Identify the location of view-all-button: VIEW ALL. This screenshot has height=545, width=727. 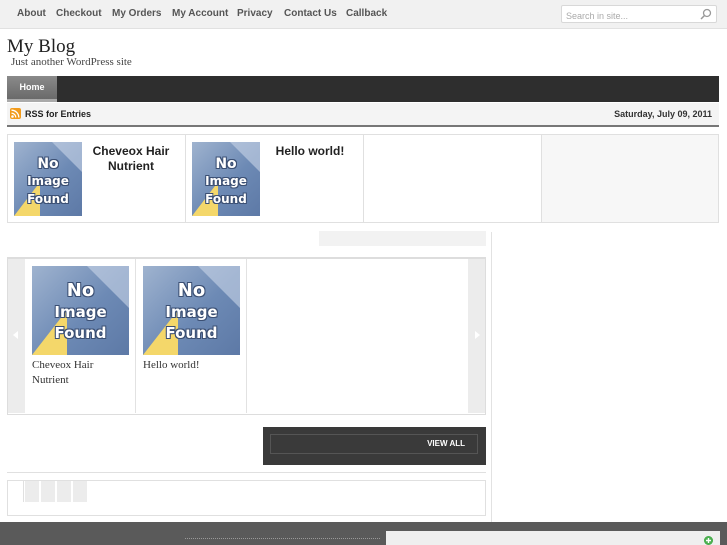
(446, 444).